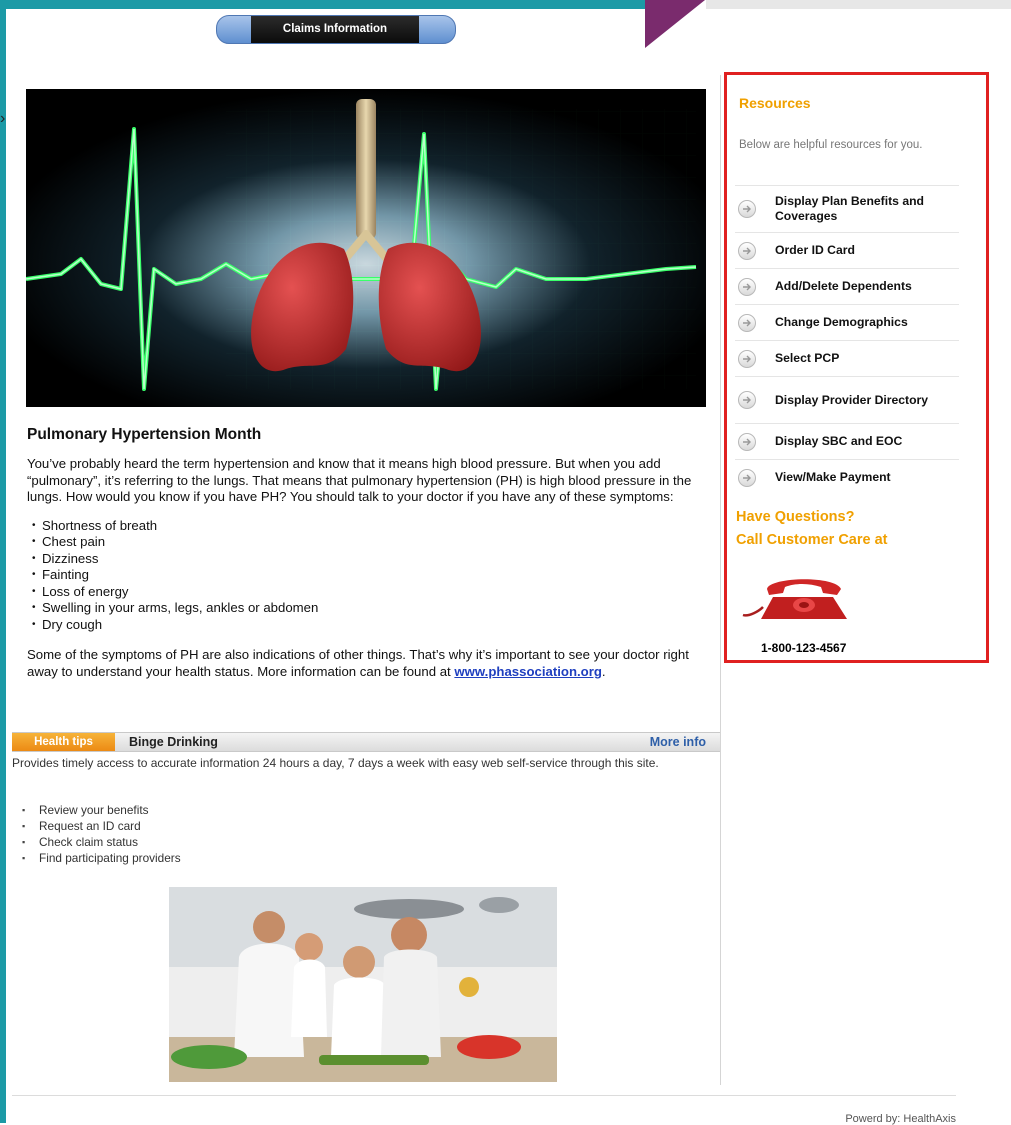  What do you see at coordinates (843, 286) in the screenshot?
I see `resource-label: Add/Delete Dependents` at bounding box center [843, 286].